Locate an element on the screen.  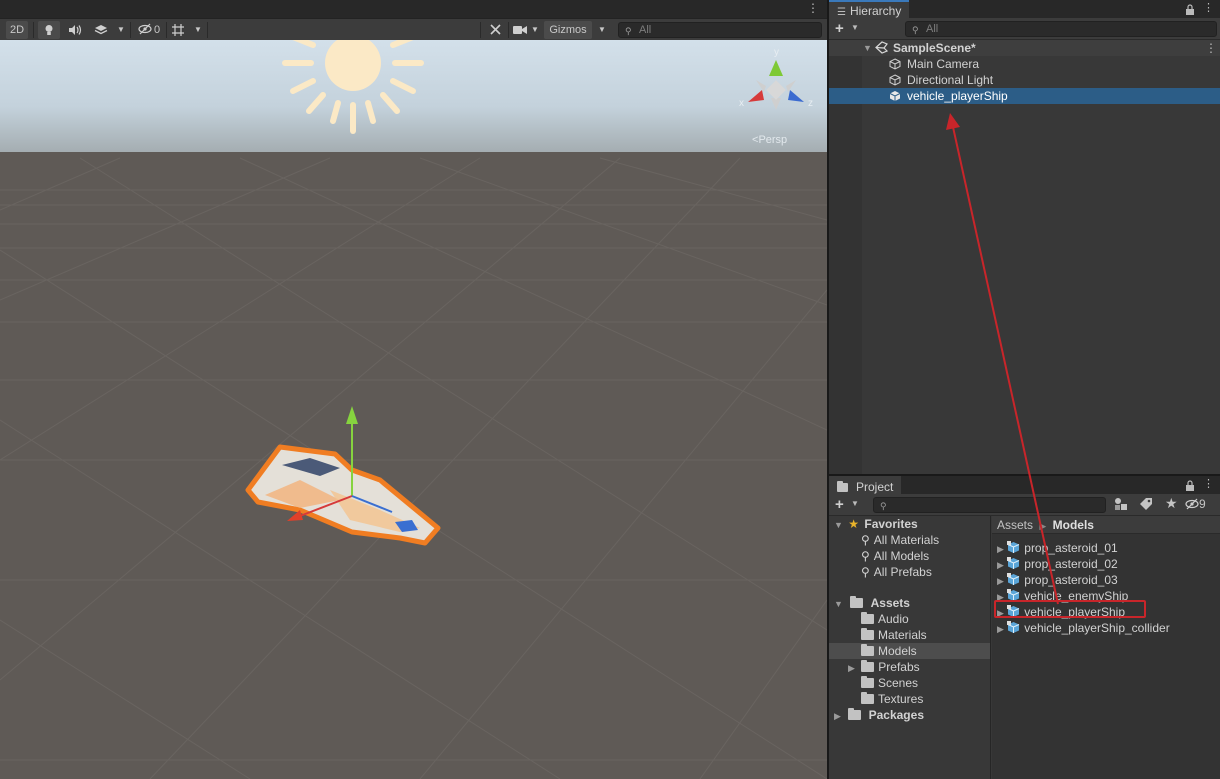
file-item: ▶ prop_asteroid_02 is located at coordinates (1057, 564).